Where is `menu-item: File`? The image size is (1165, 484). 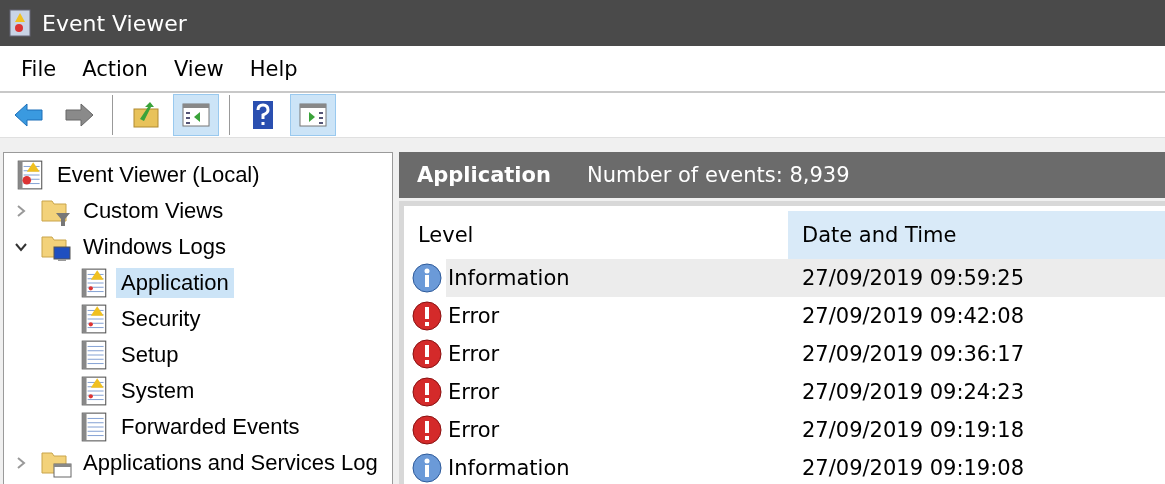 menu-item: File is located at coordinates (39, 68).